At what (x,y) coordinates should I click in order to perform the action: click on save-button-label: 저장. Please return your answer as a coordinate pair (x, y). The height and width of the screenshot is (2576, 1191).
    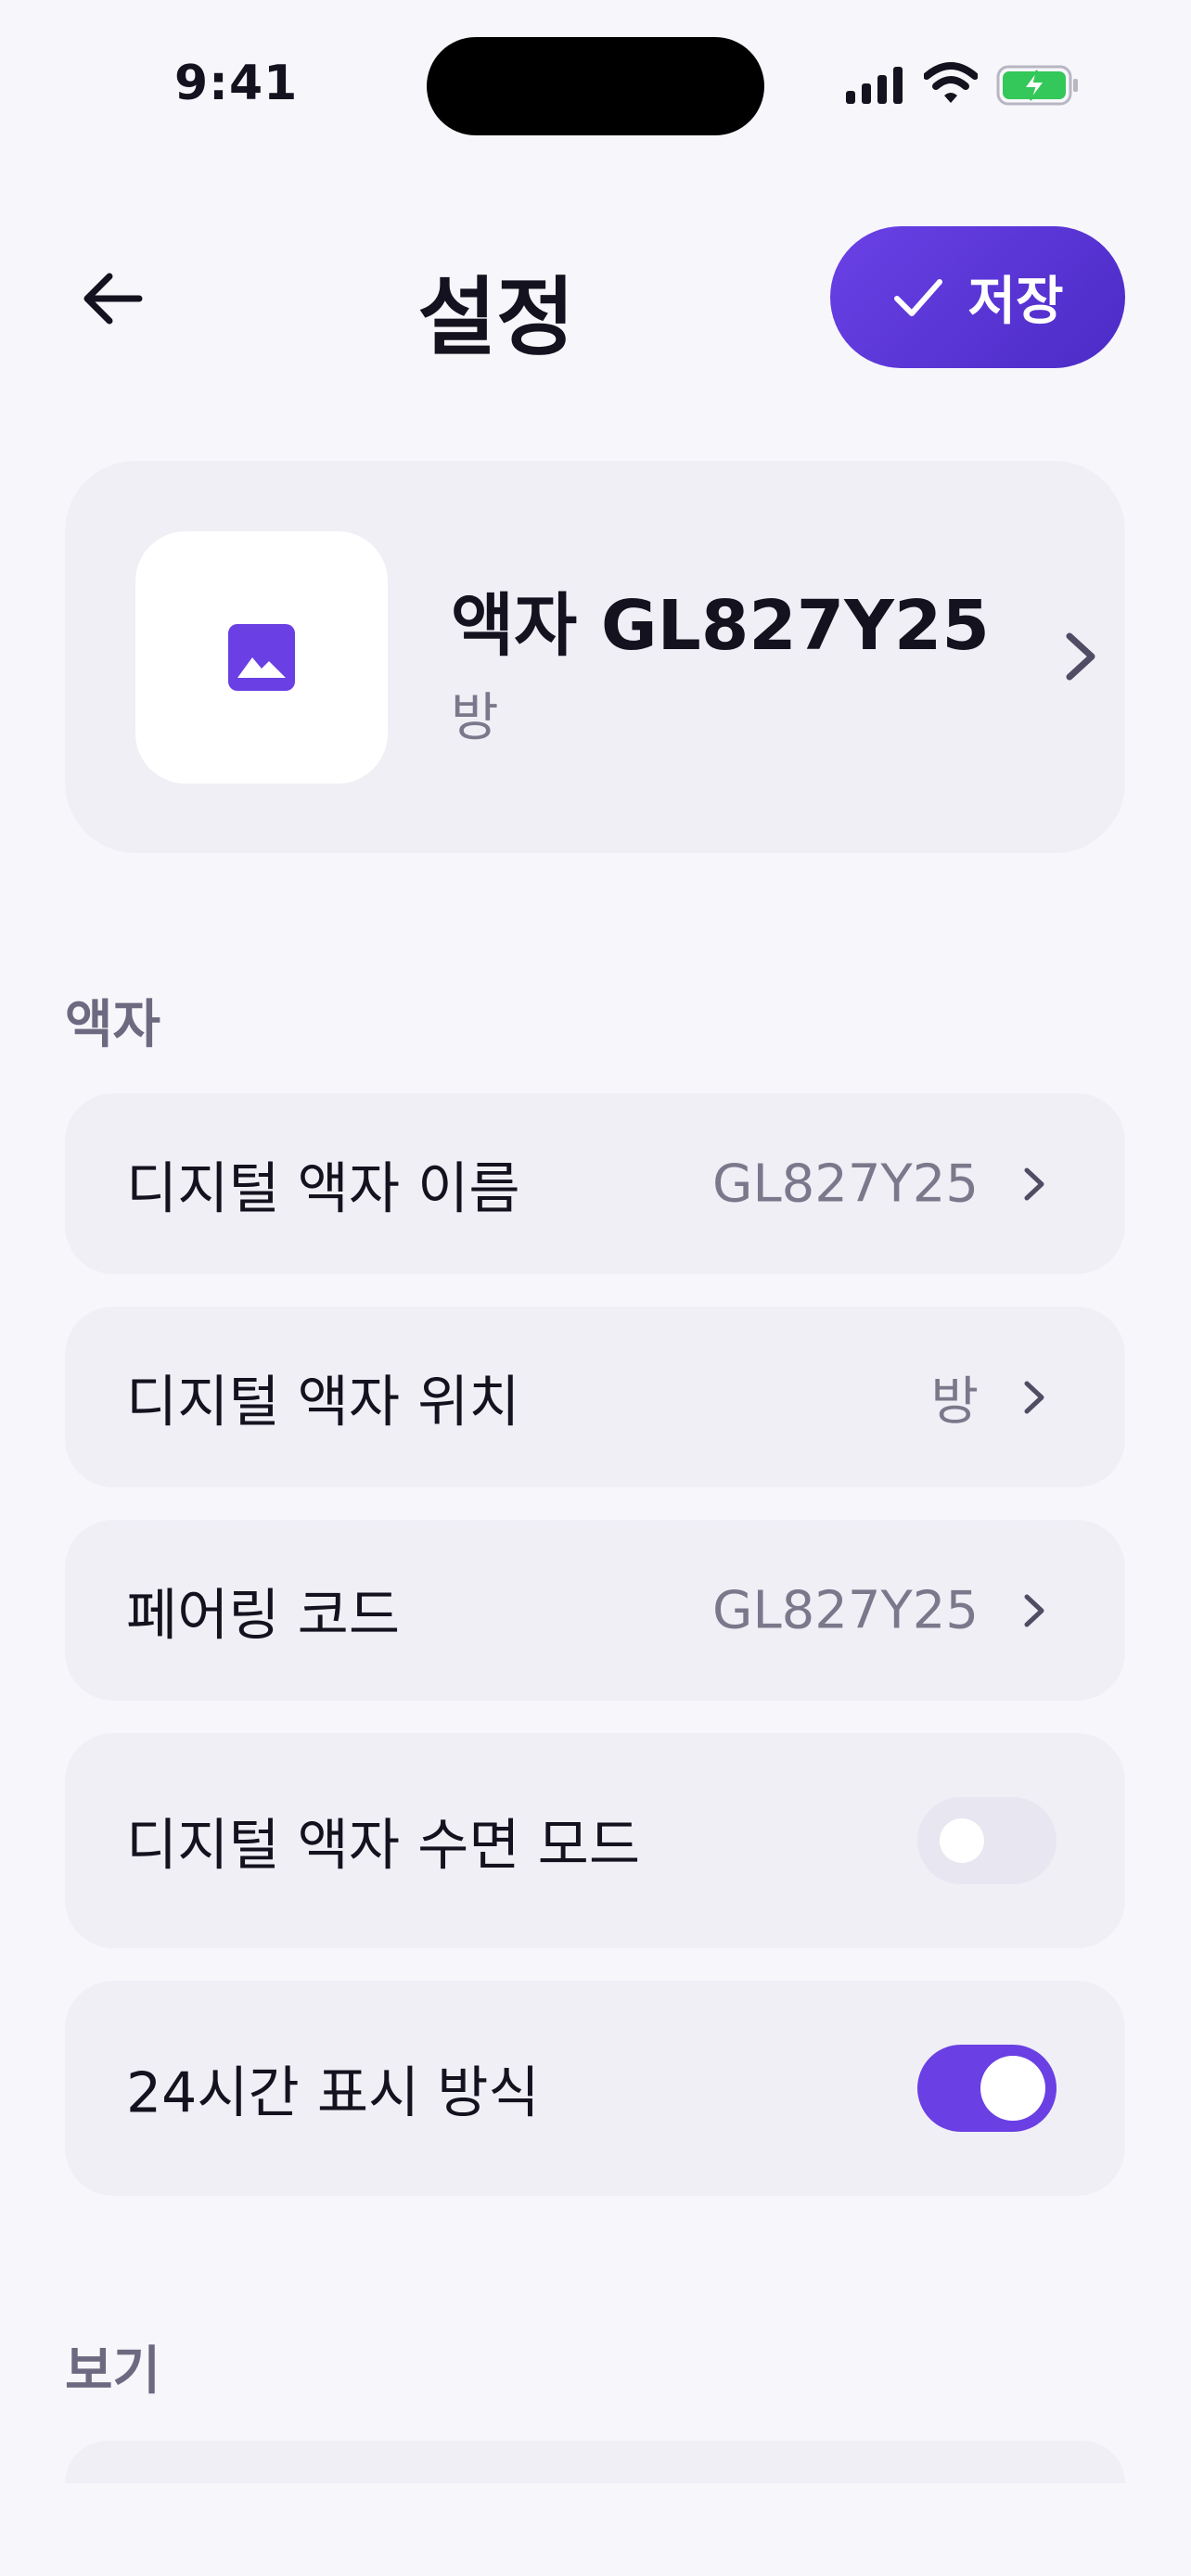
    Looking at the image, I should click on (1015, 302).